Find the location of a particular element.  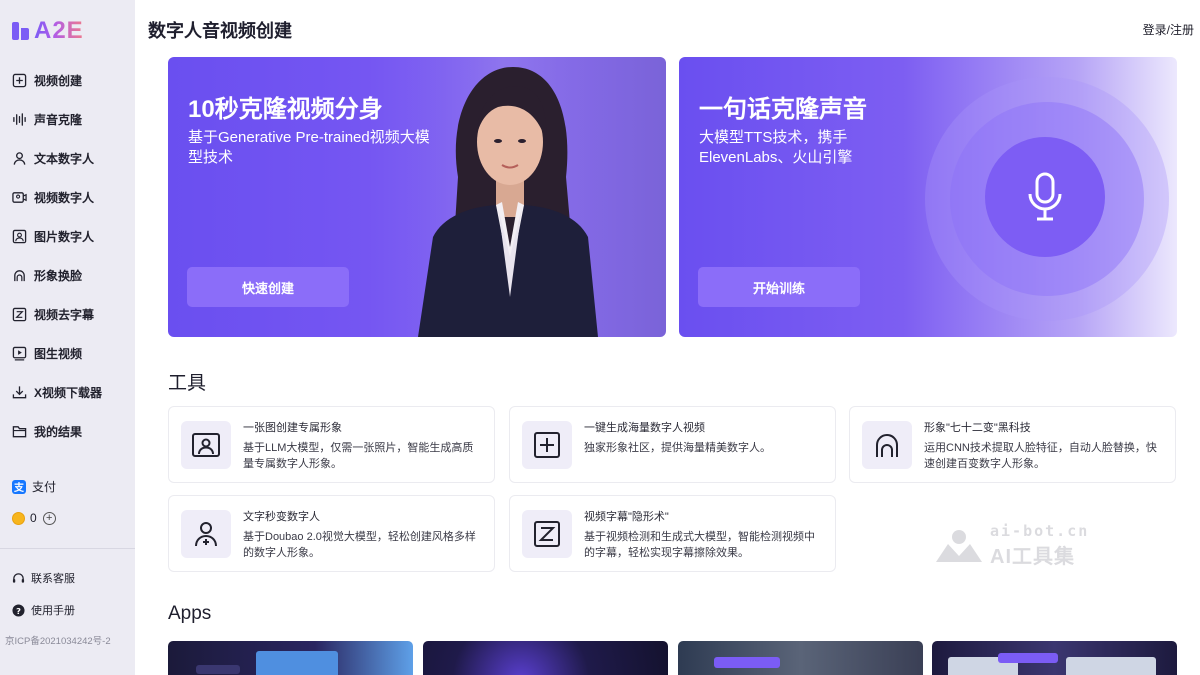

sidebar-item-video-create: 视频创建 is located at coordinates (67, 80).